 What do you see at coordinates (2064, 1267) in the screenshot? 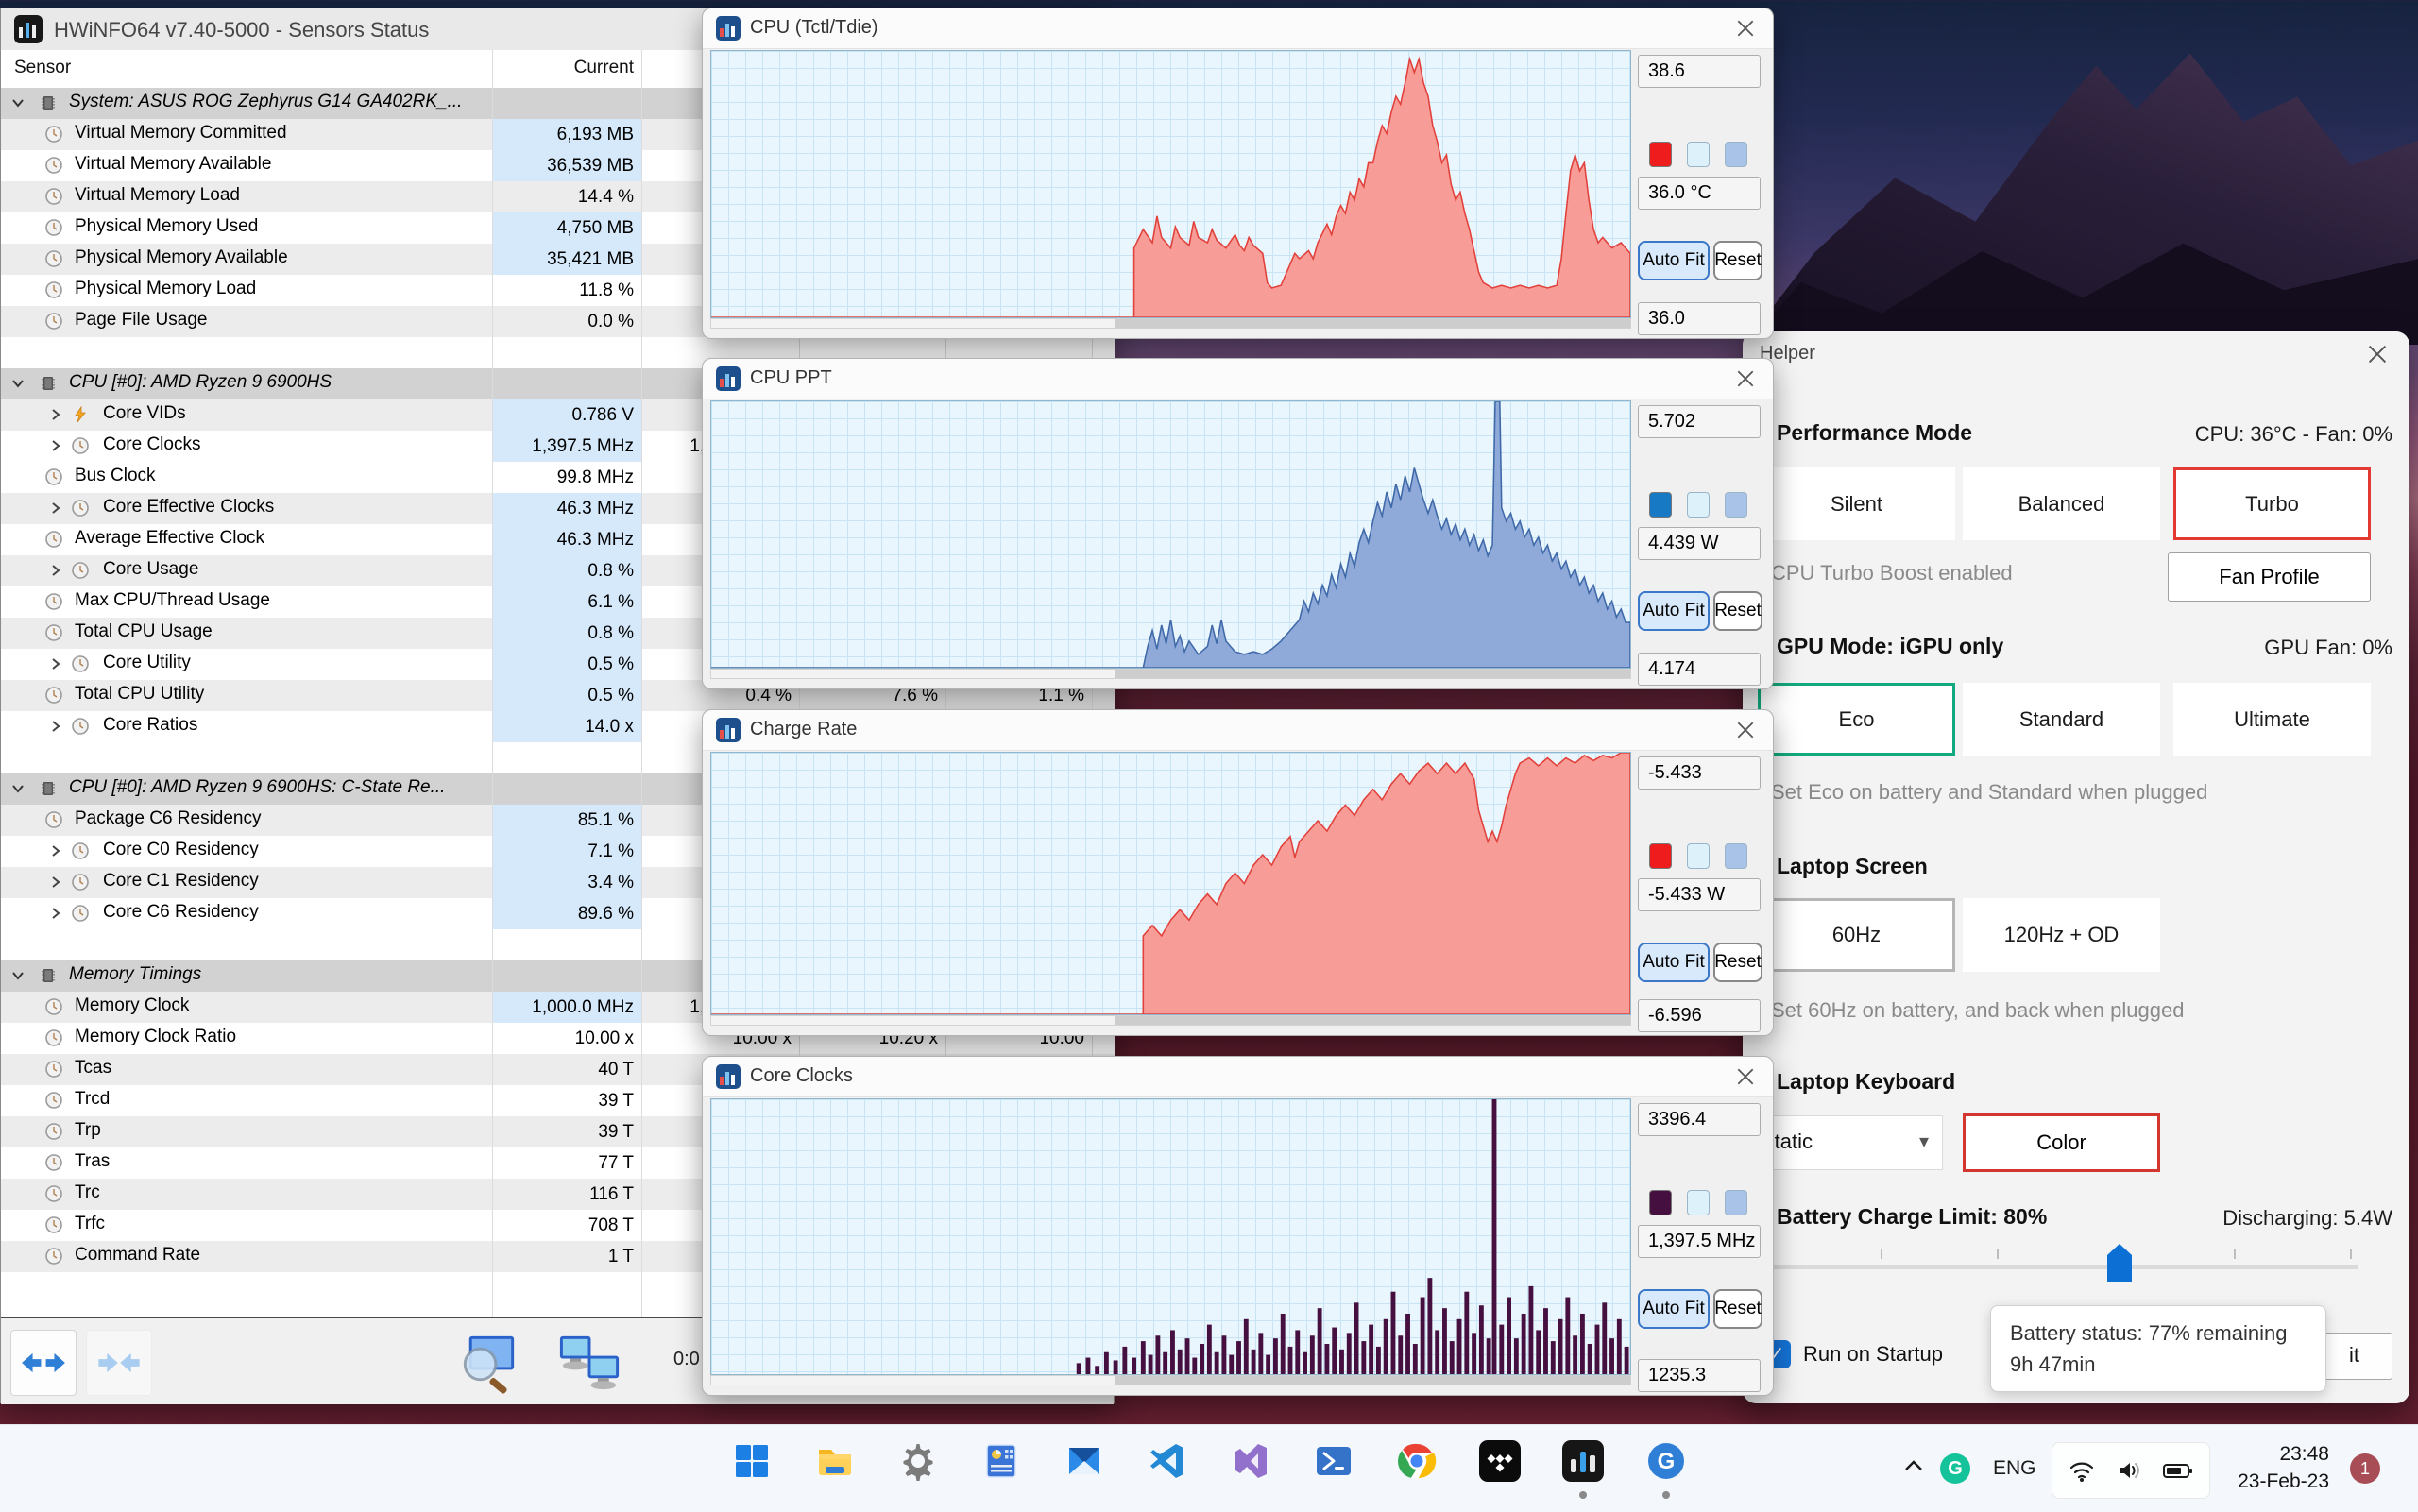
I see `battery-limit-slider-track` at bounding box center [2064, 1267].